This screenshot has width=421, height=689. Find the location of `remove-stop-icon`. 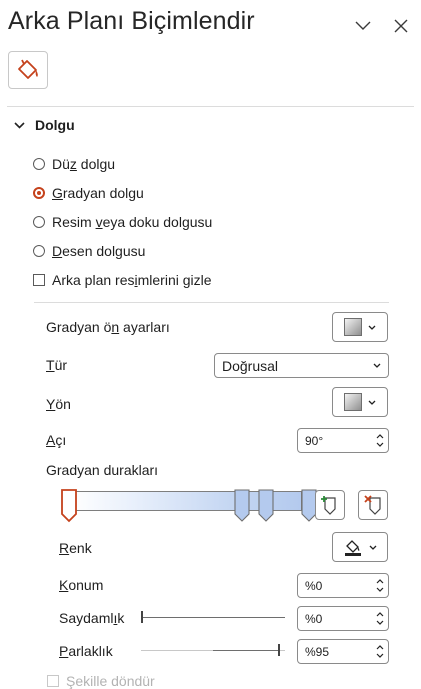

remove-stop-icon is located at coordinates (372, 505).